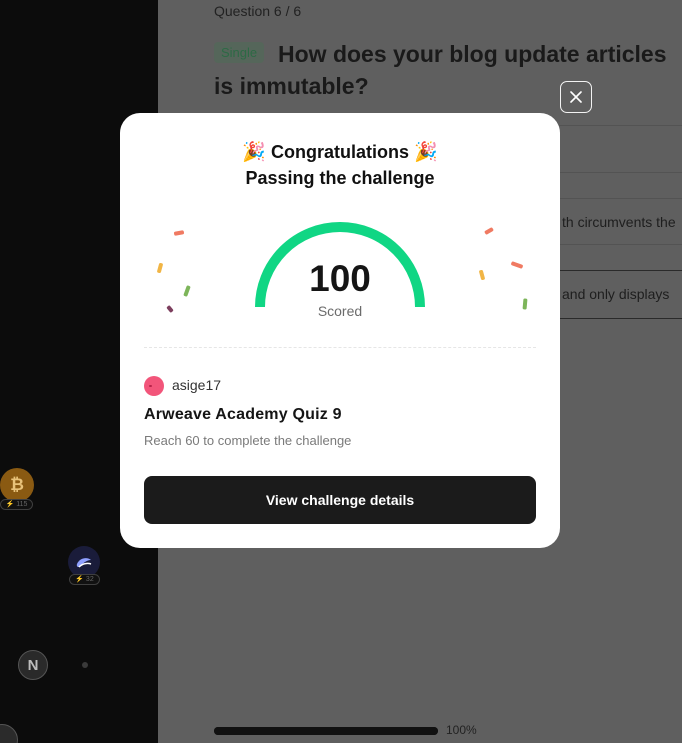 This screenshot has height=743, width=682. I want to click on progress-bar, so click(326, 731).